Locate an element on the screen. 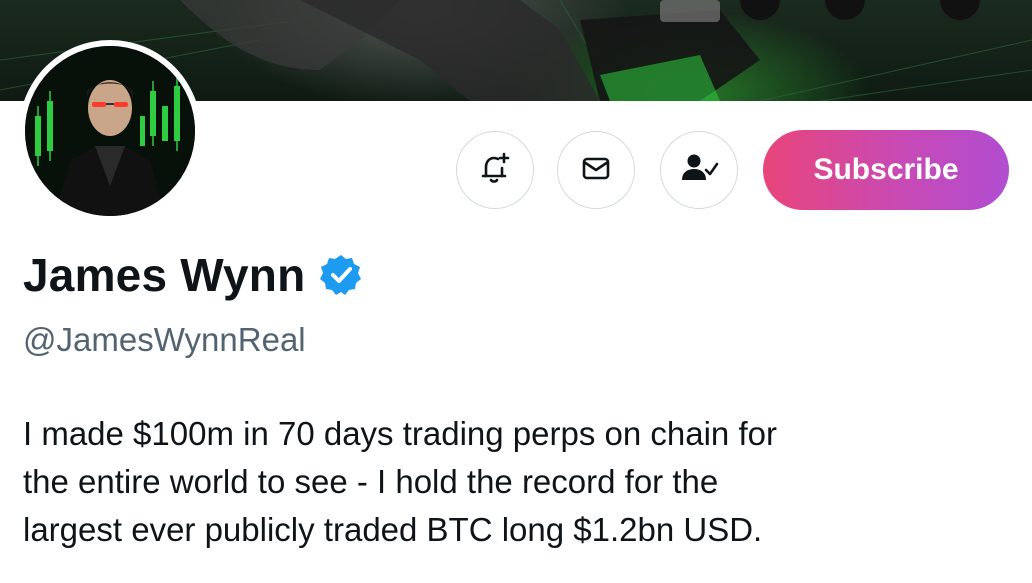 This screenshot has height=583, width=1032. notifications-button is located at coordinates (495, 170).